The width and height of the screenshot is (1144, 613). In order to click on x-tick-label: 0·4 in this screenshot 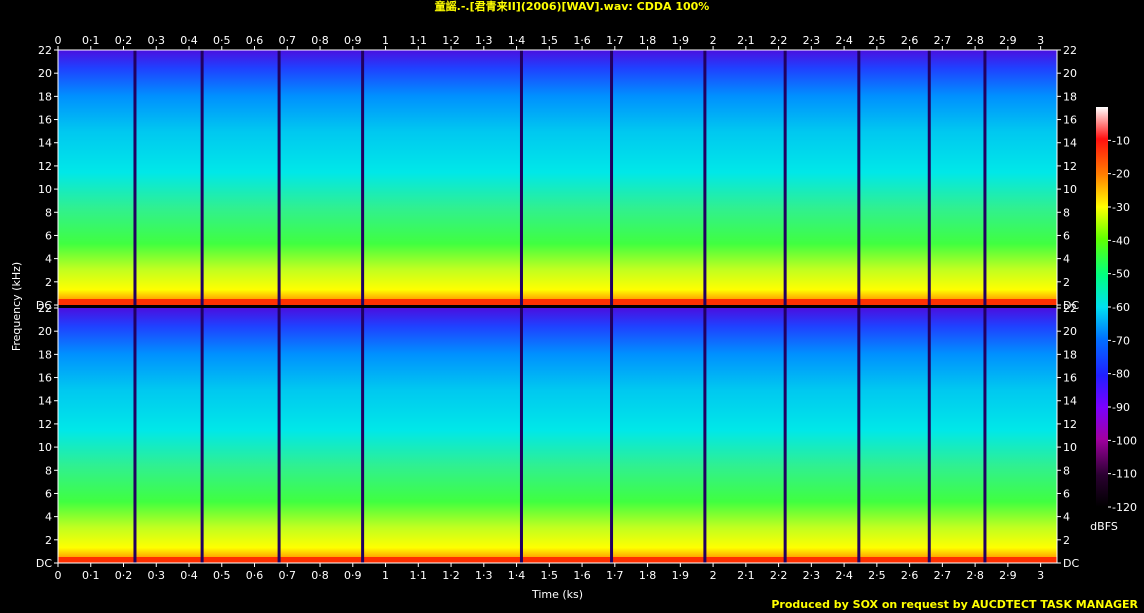, I will do `click(189, 40)`.